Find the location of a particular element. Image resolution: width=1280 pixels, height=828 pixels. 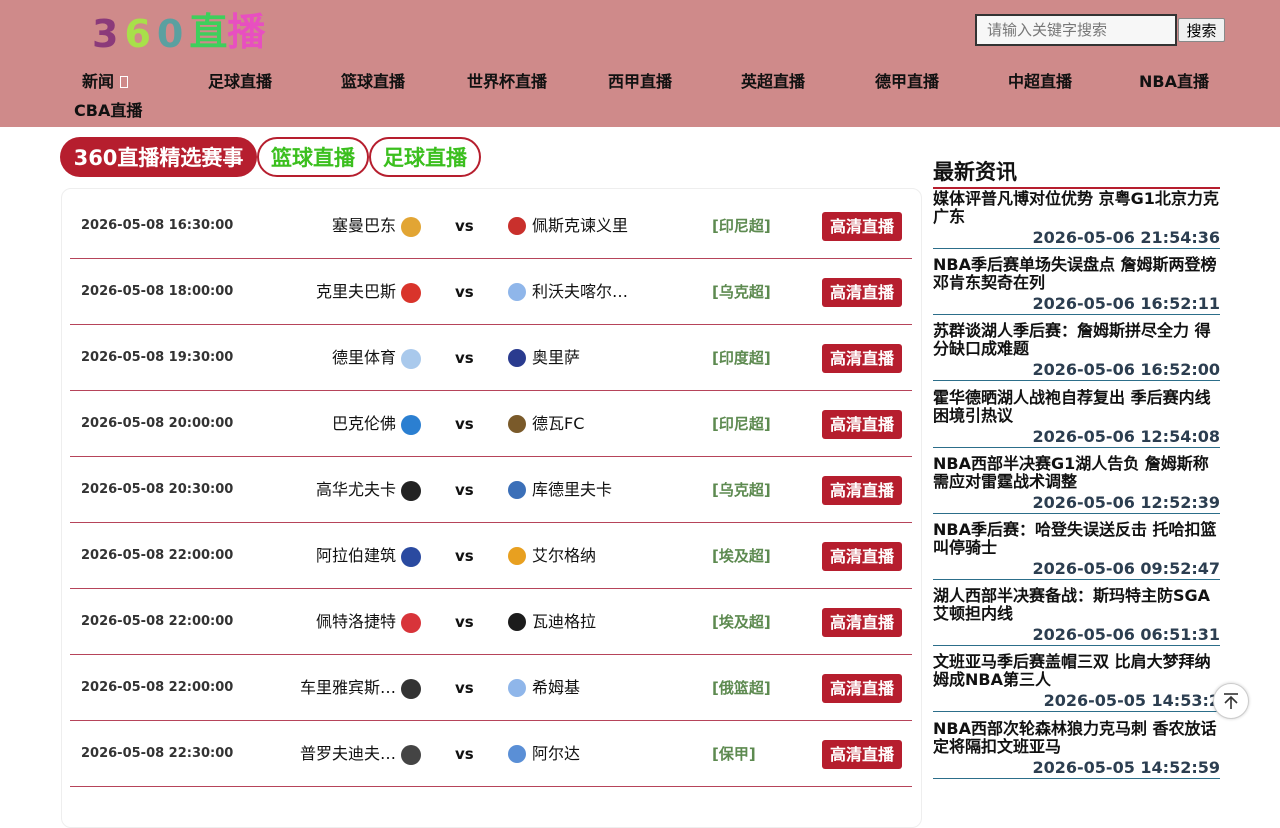

away-team-name: 库德里夫卡 is located at coordinates (572, 490).